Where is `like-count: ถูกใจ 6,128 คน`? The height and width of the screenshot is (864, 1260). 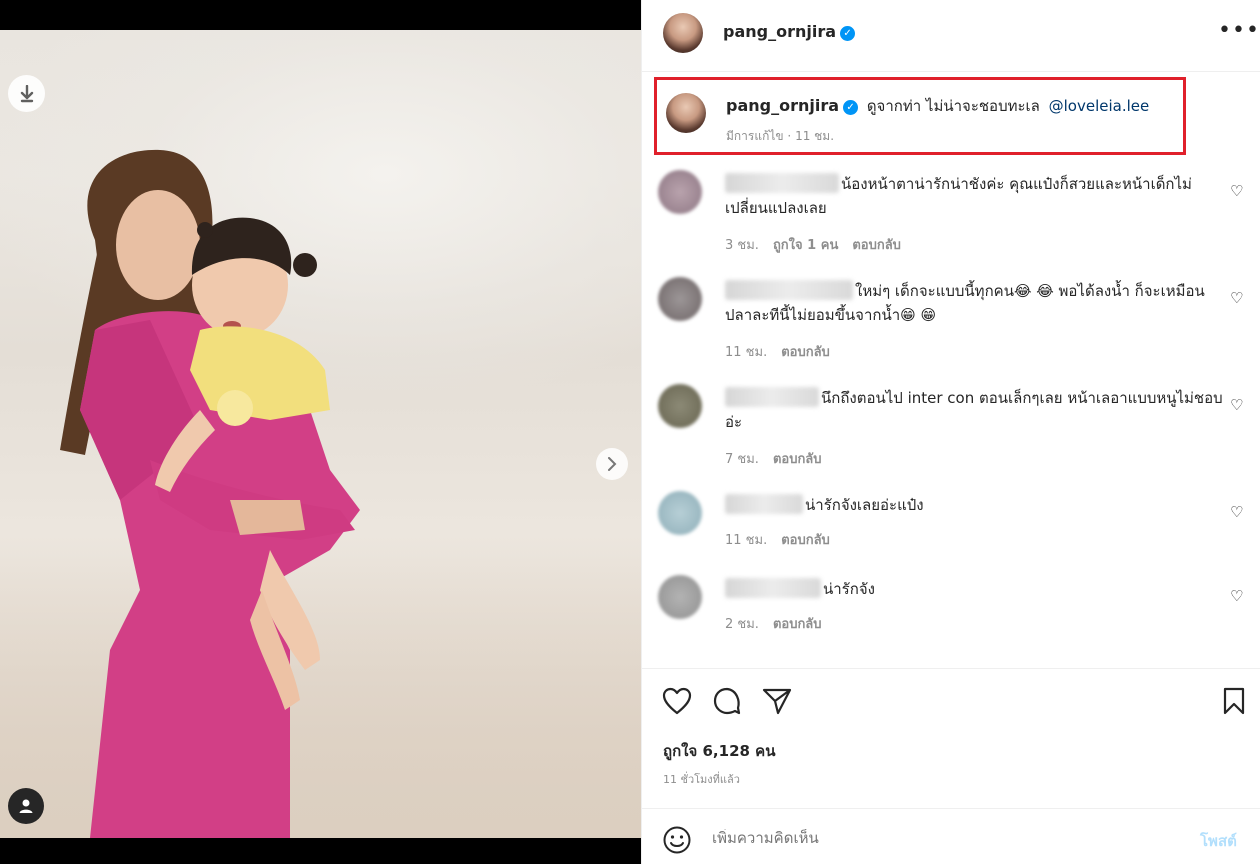 like-count: ถูกใจ 6,128 คน is located at coordinates (719, 751).